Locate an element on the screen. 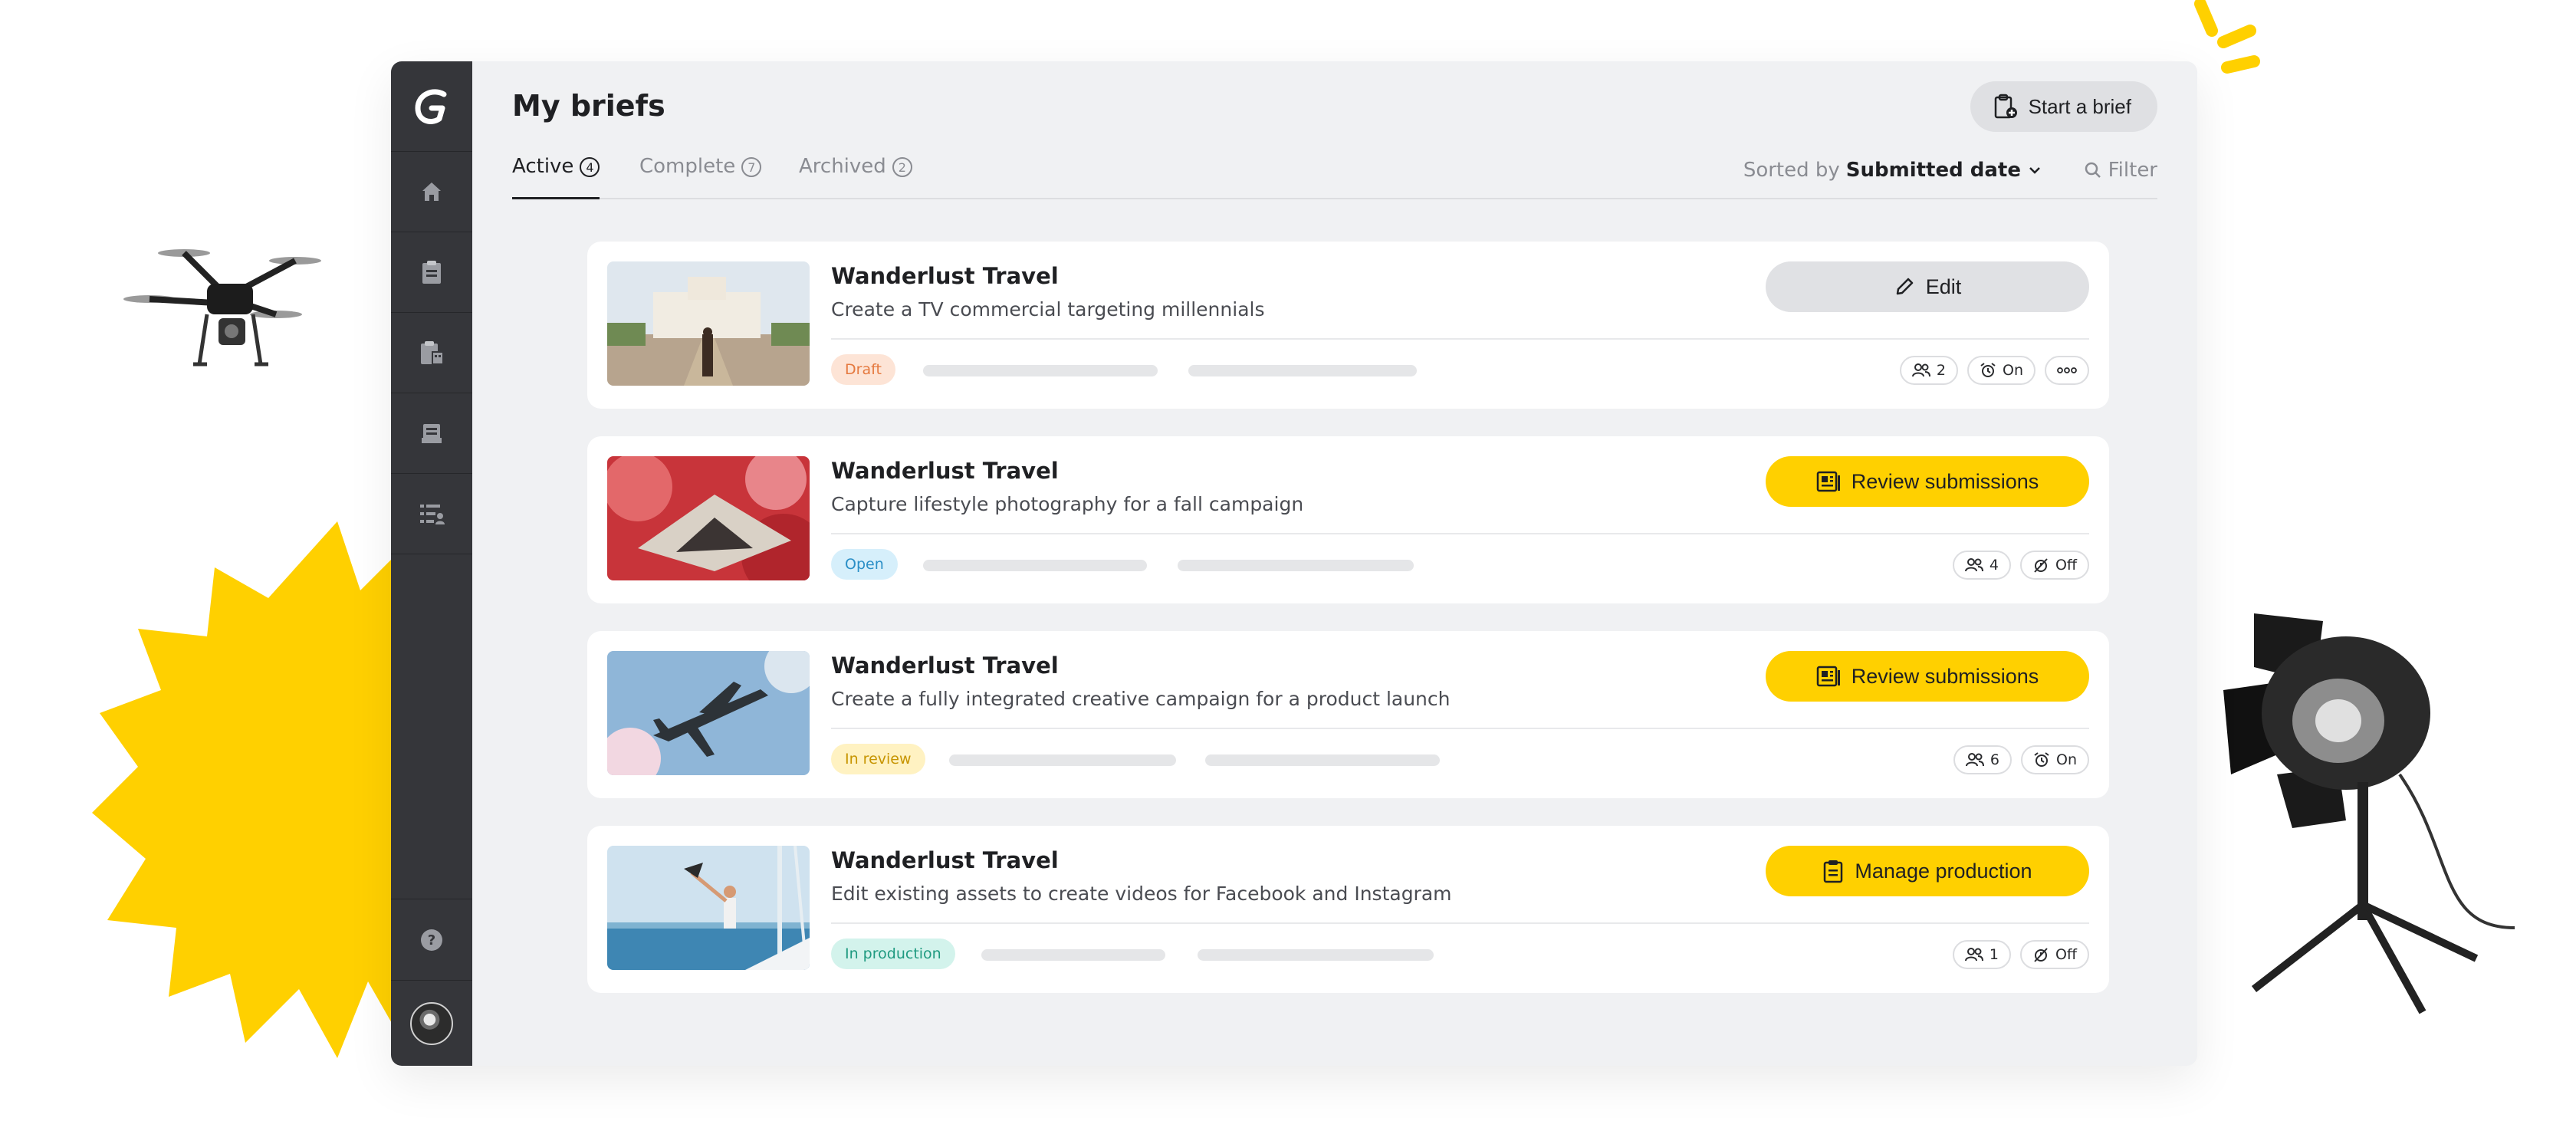 This screenshot has height=1121, width=2576. status-badge: Draft is located at coordinates (863, 369).